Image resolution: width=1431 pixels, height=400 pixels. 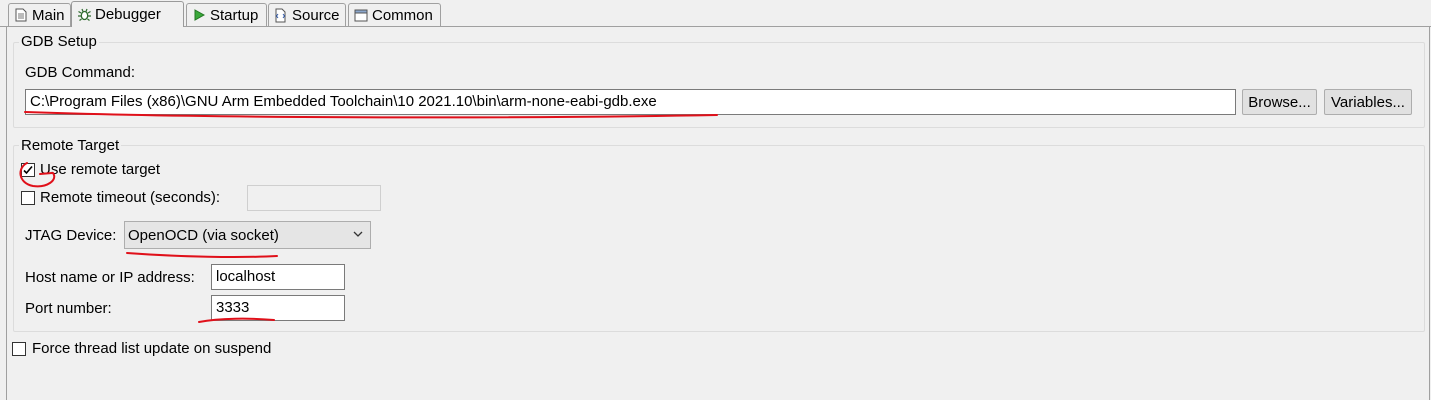 I want to click on tab-debugger: Debugger, so click(x=127, y=14).